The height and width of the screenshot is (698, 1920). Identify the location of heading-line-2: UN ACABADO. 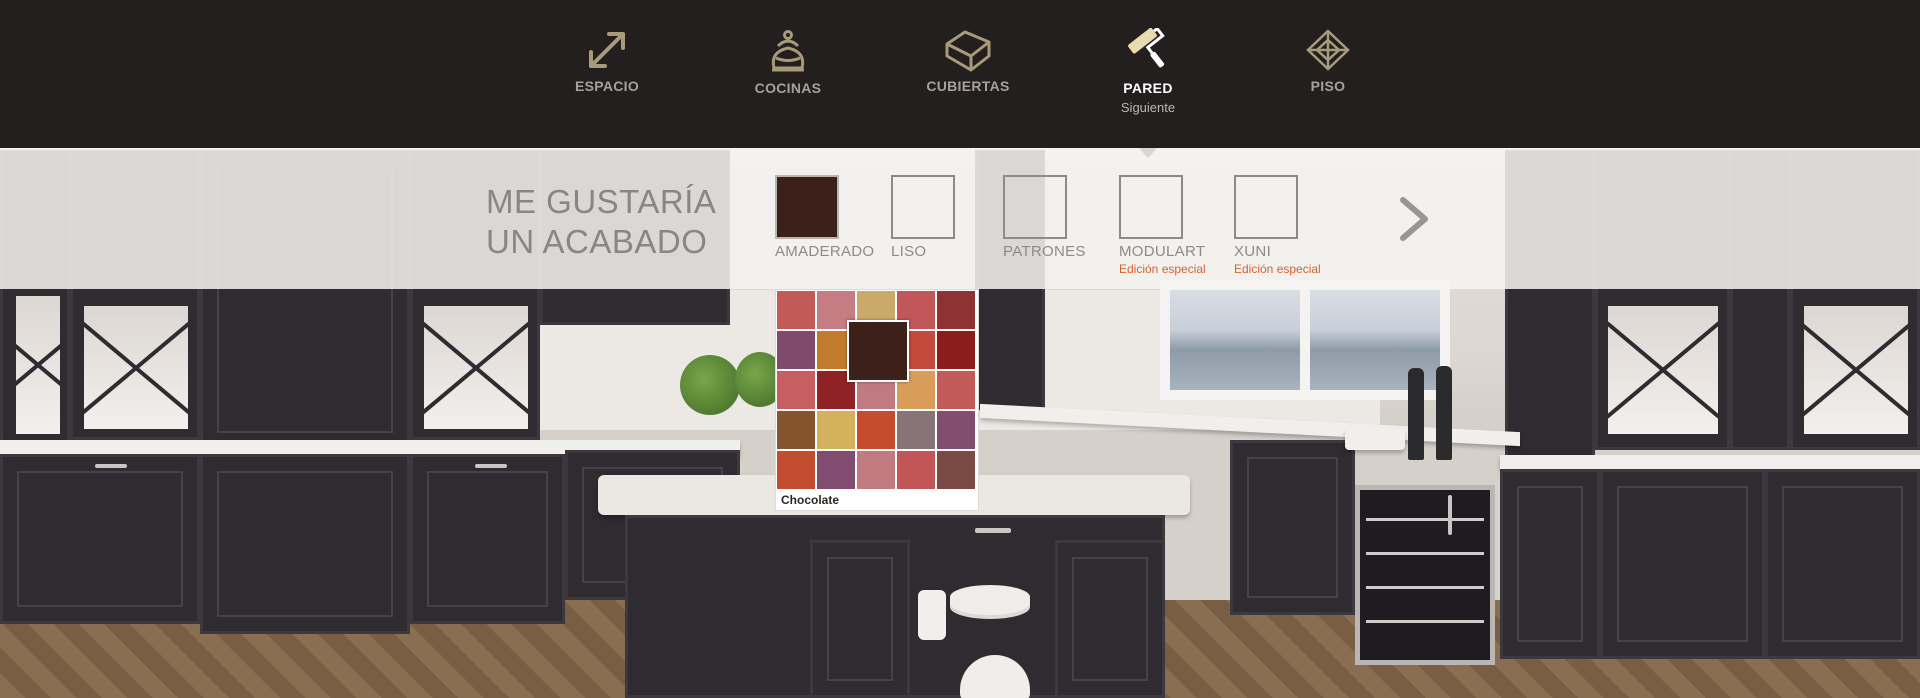
(597, 241).